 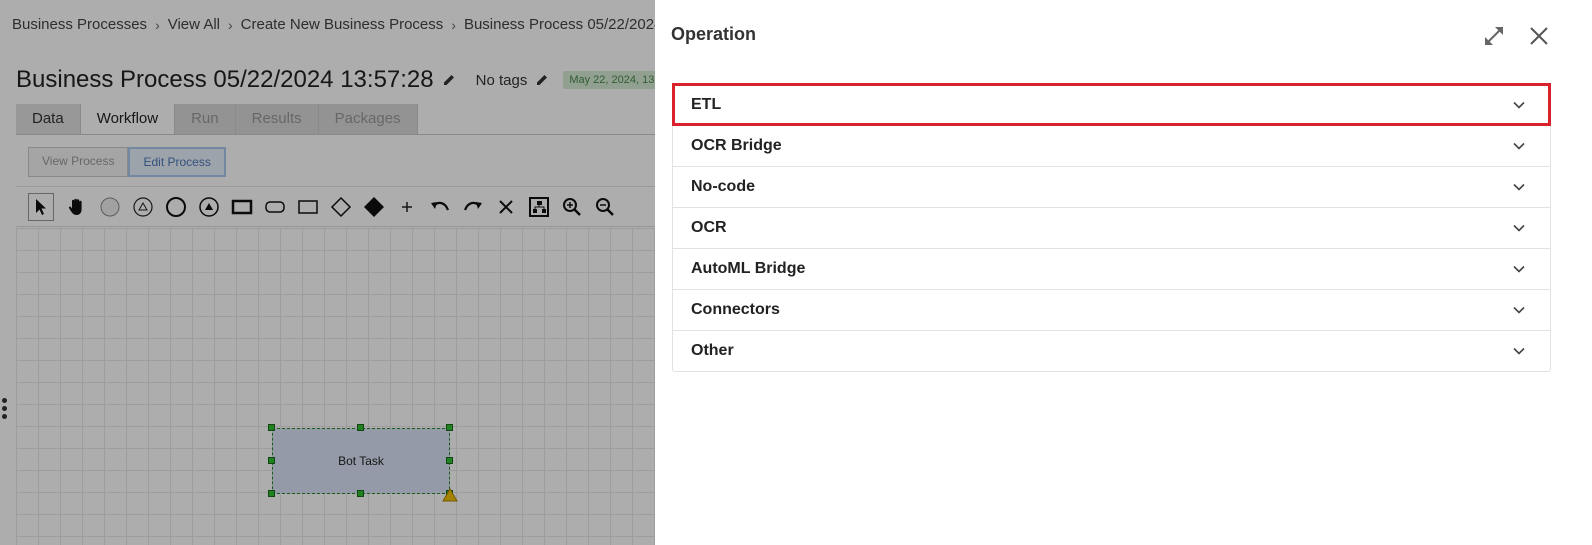 What do you see at coordinates (736, 145) in the screenshot?
I see `accordion-item-label: OCR Bridge` at bounding box center [736, 145].